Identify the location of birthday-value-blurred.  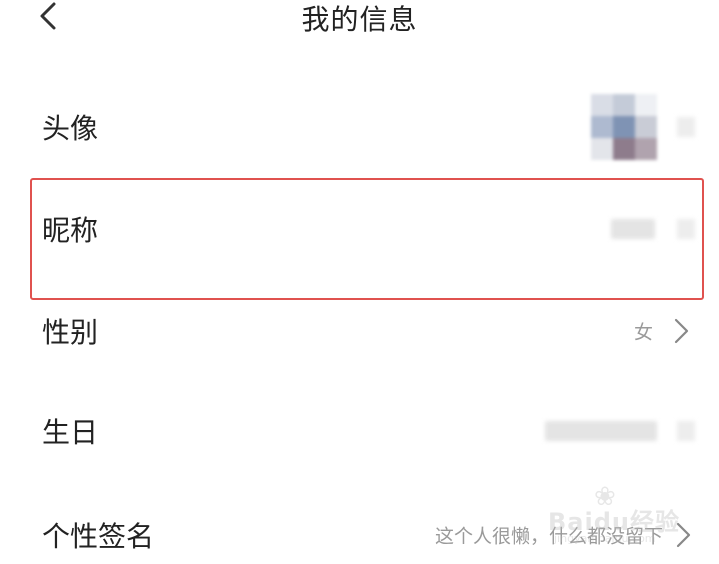
(601, 431).